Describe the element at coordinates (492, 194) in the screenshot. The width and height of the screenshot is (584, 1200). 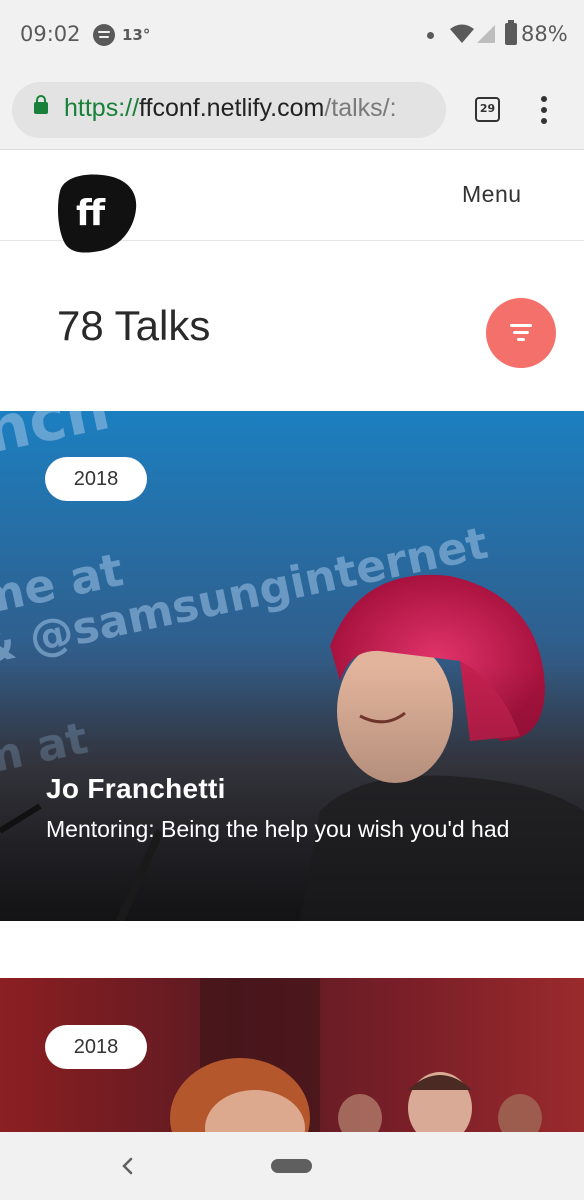
I see `menu-button: Menu` at that location.